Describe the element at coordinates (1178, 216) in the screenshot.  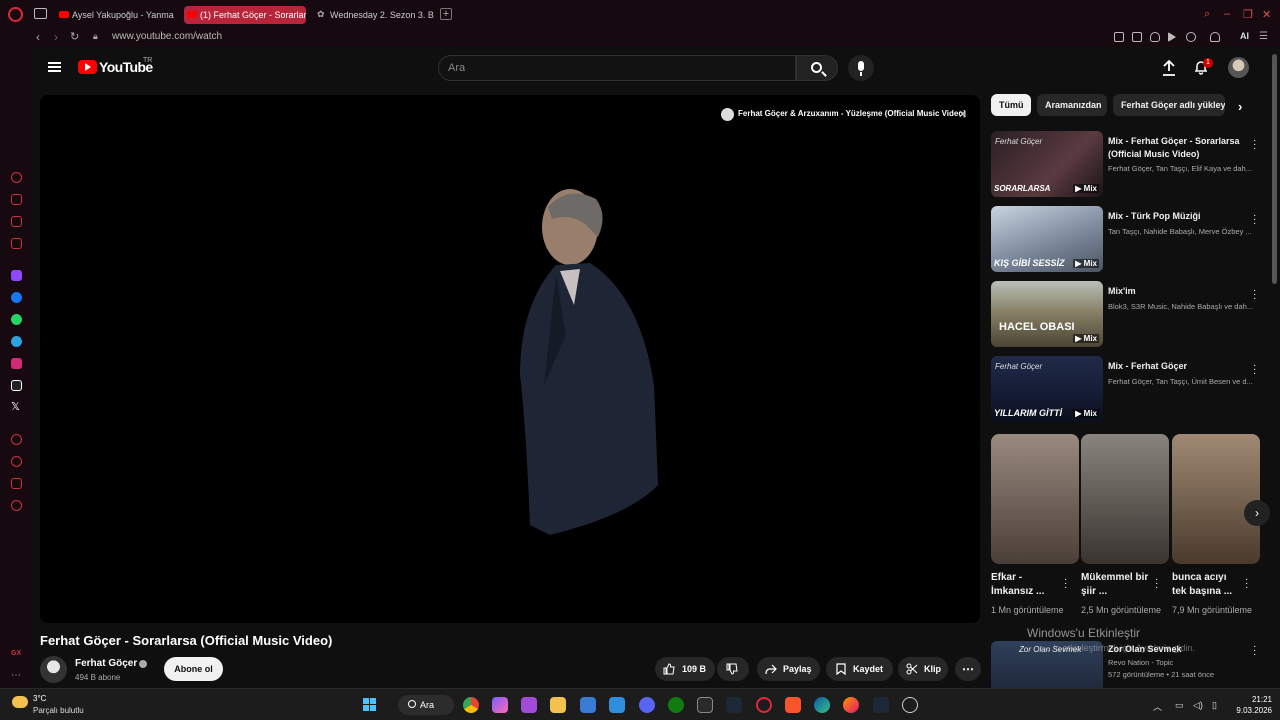
I see `recommendation-title: Mix - Türk Pop Müziği` at that location.